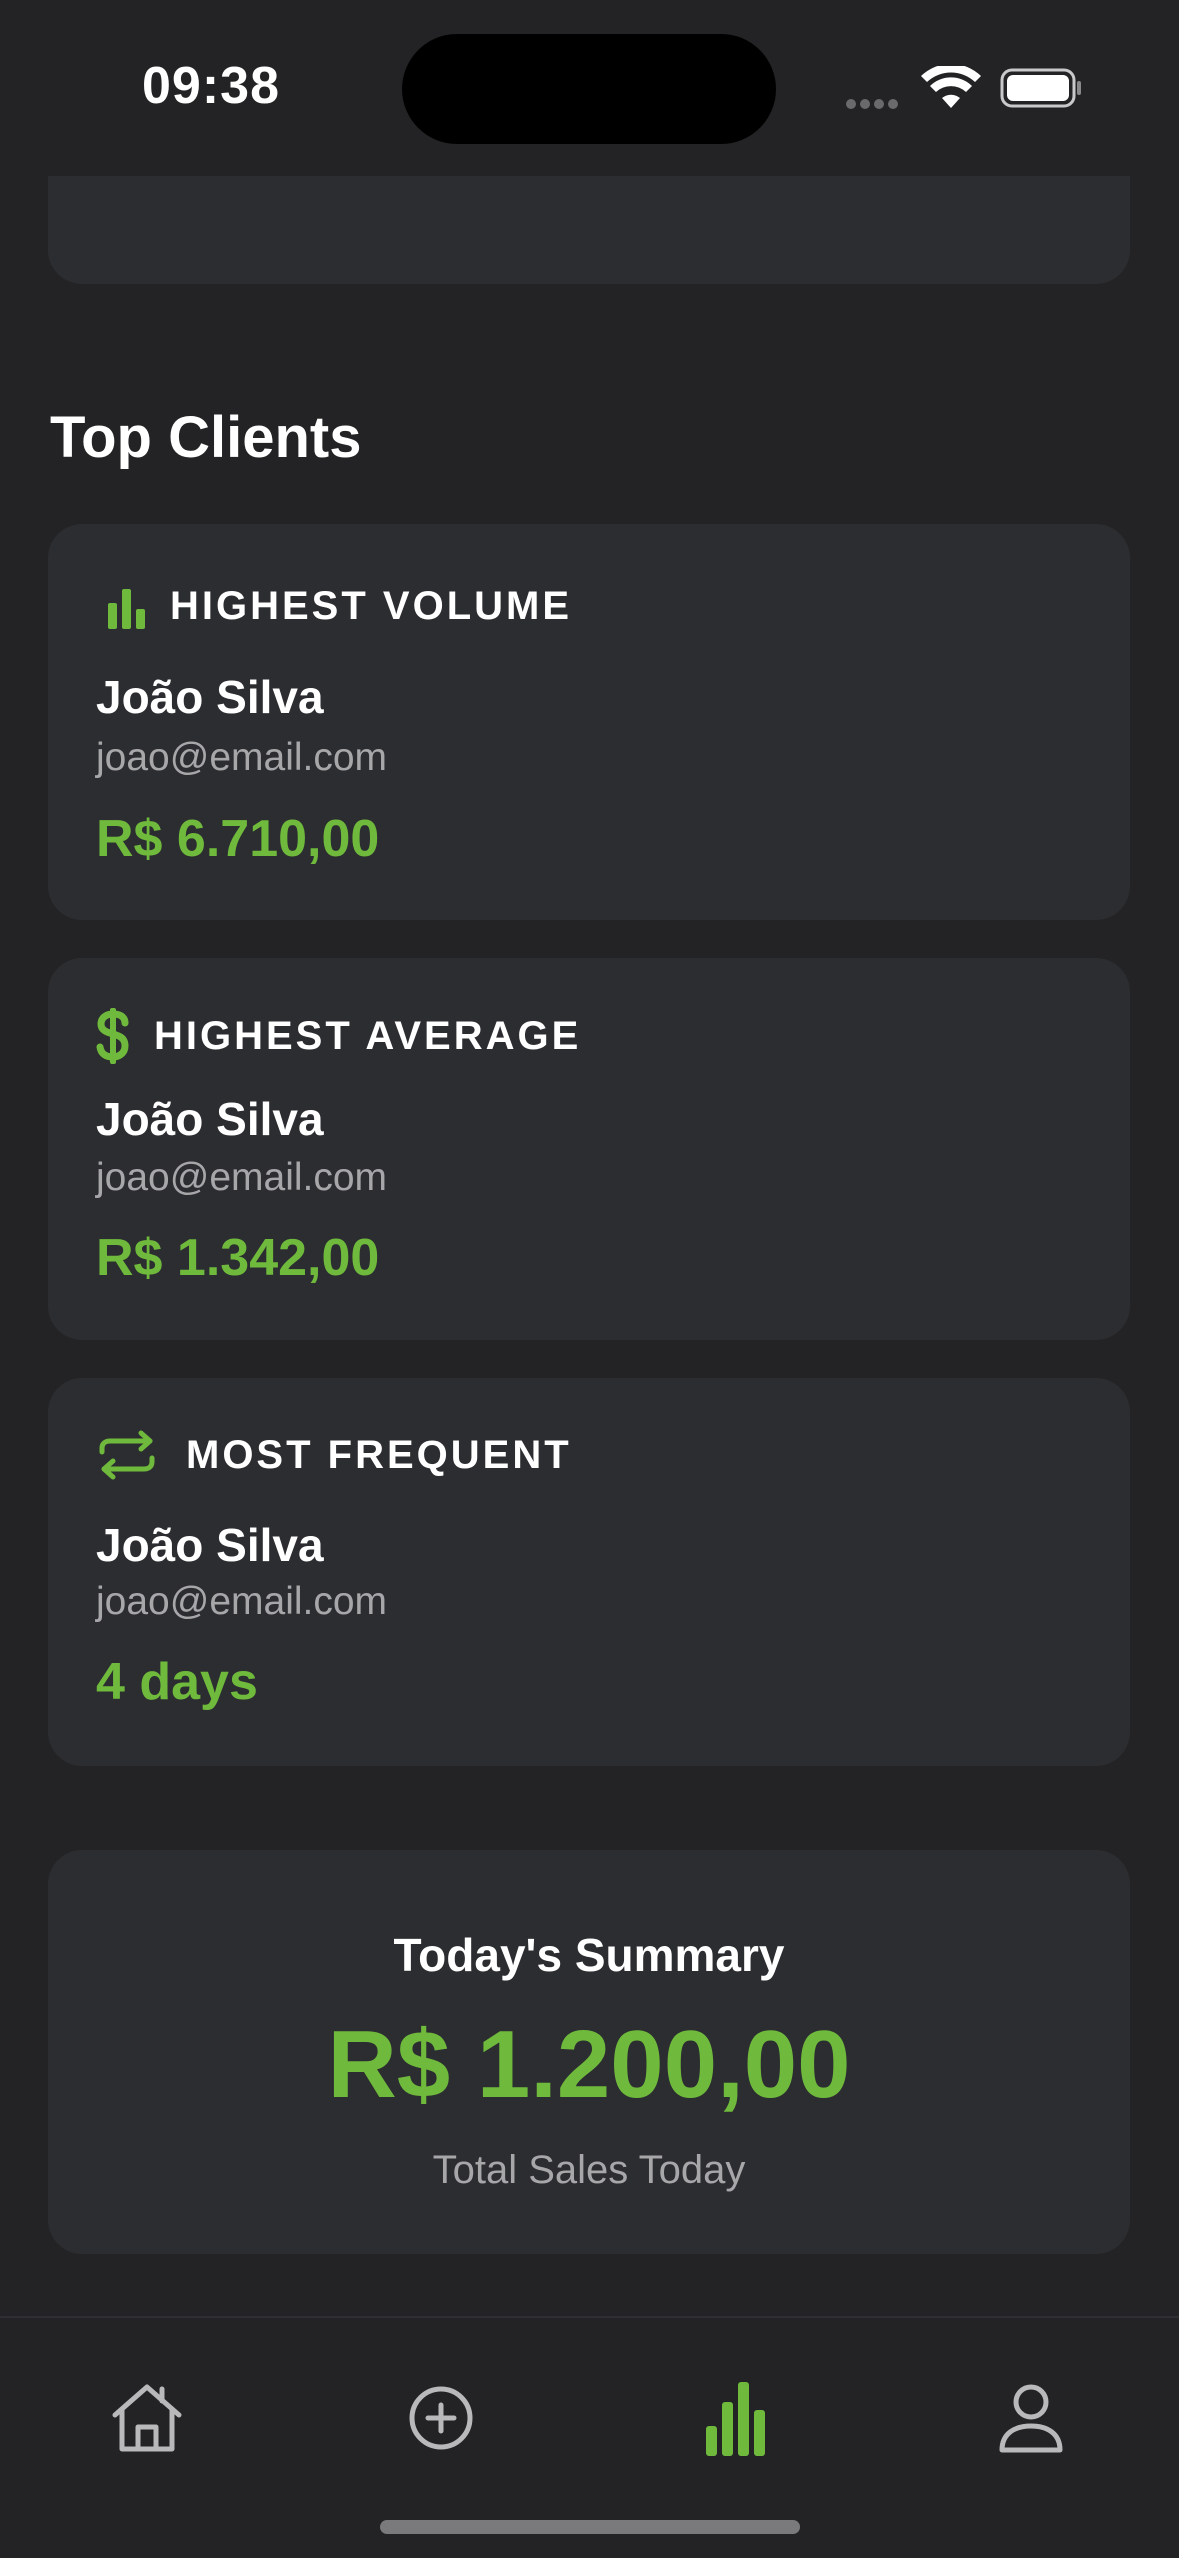 Image resolution: width=1179 pixels, height=2558 pixels. What do you see at coordinates (238, 1258) in the screenshot?
I see `client-metric-value: R$ 1.342,00` at bounding box center [238, 1258].